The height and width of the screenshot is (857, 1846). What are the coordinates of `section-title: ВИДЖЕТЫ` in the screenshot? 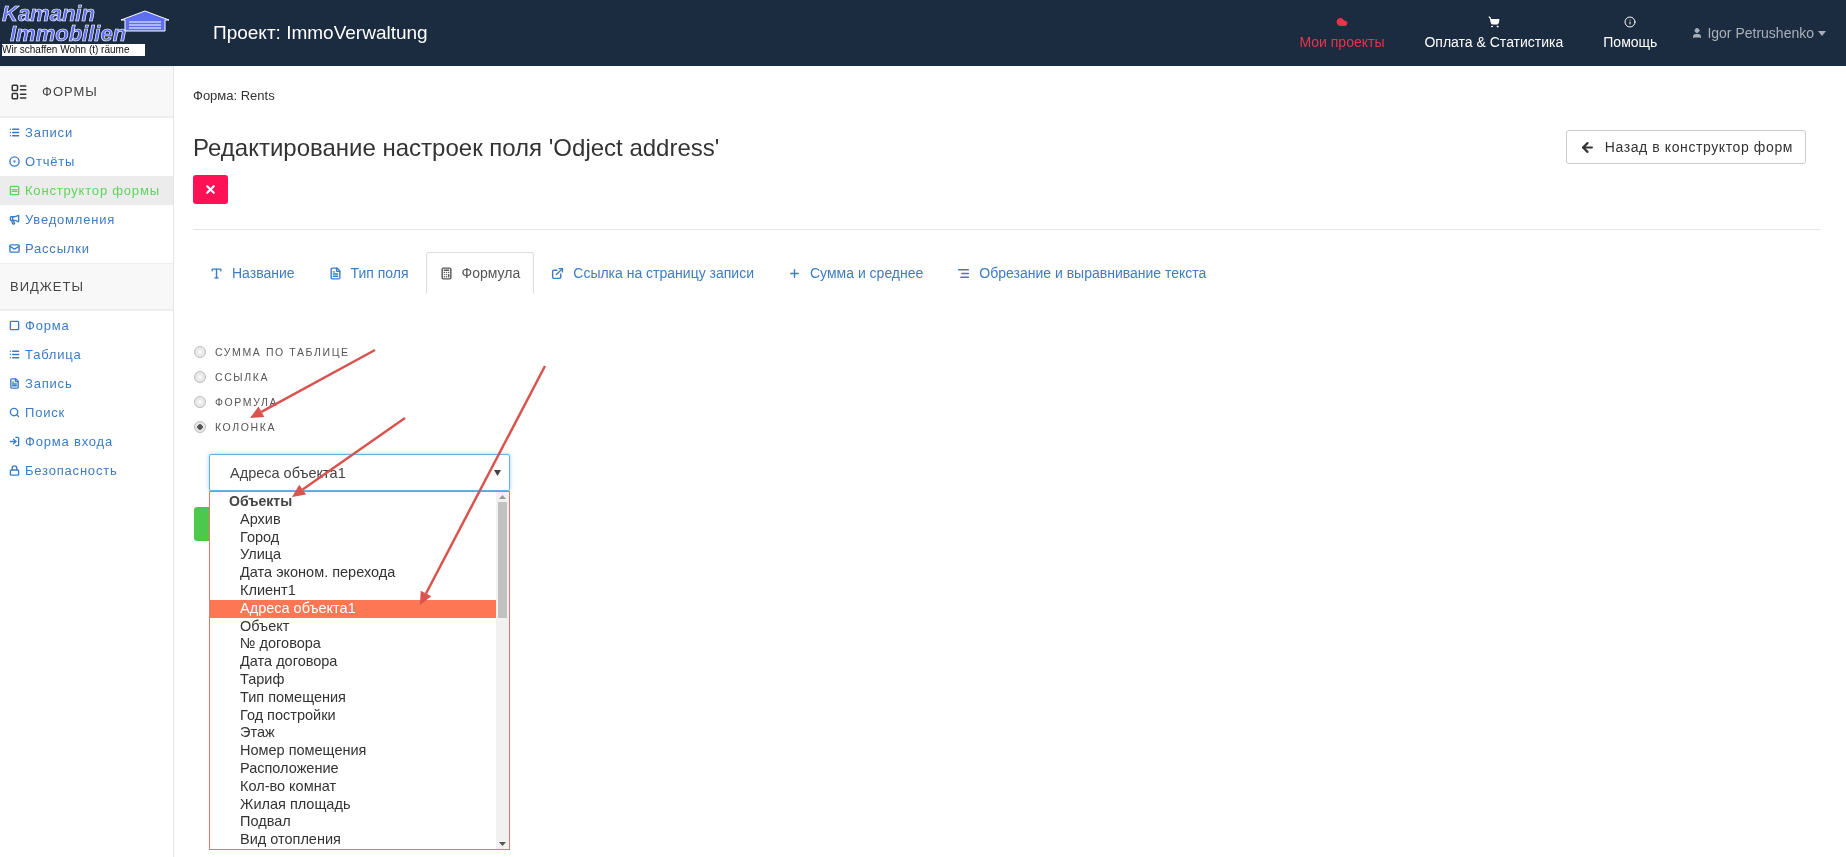 It's located at (47, 286).